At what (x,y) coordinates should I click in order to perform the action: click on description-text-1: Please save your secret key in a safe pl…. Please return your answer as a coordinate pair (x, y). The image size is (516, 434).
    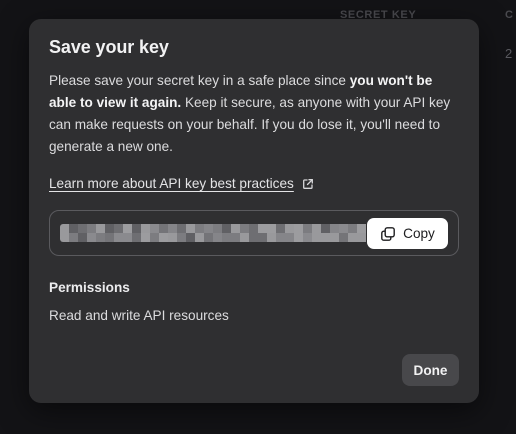
    Looking at the image, I should click on (199, 80).